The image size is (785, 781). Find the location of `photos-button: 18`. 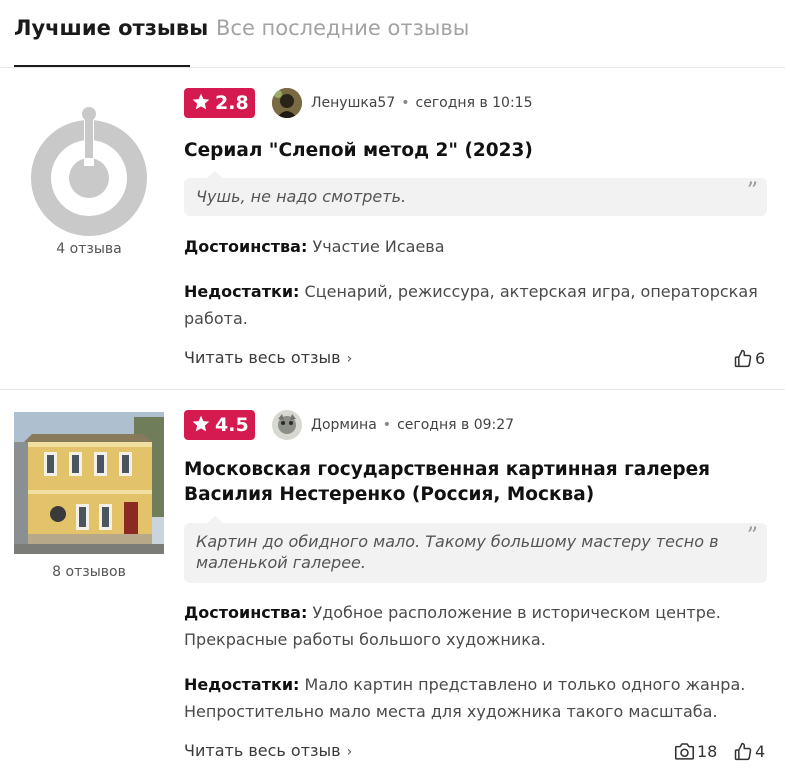

photos-button: 18 is located at coordinates (695, 751).